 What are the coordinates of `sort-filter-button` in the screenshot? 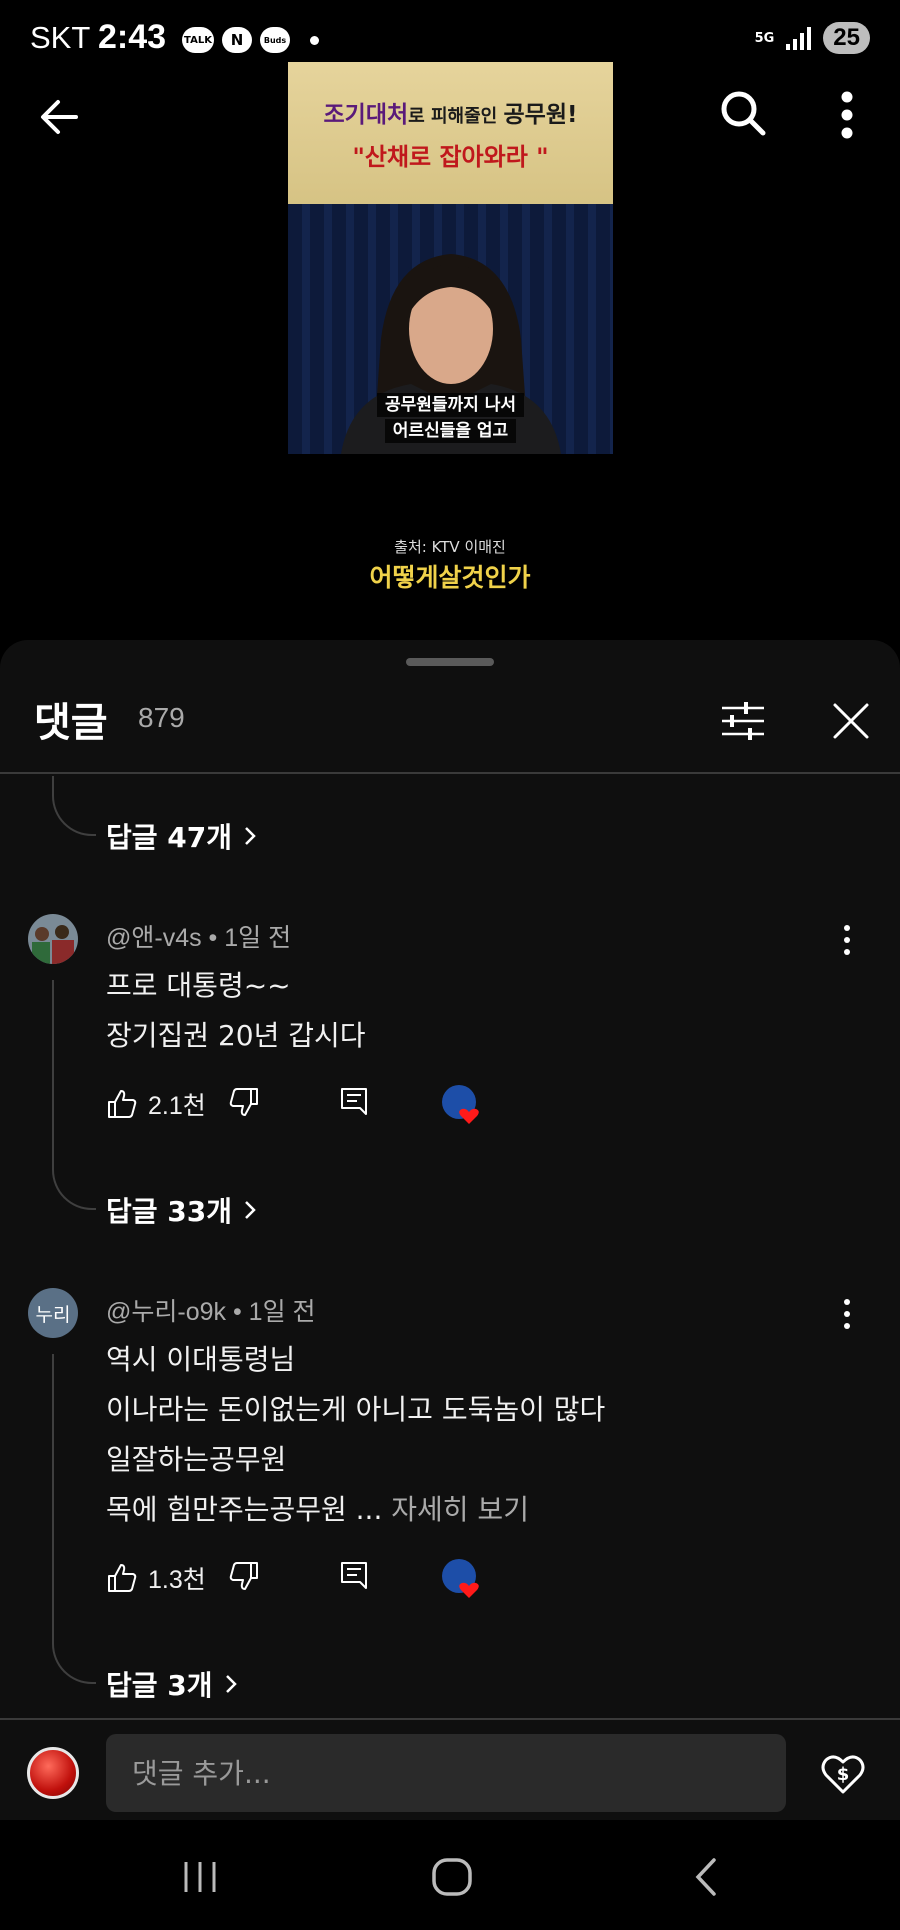 It's located at (743, 721).